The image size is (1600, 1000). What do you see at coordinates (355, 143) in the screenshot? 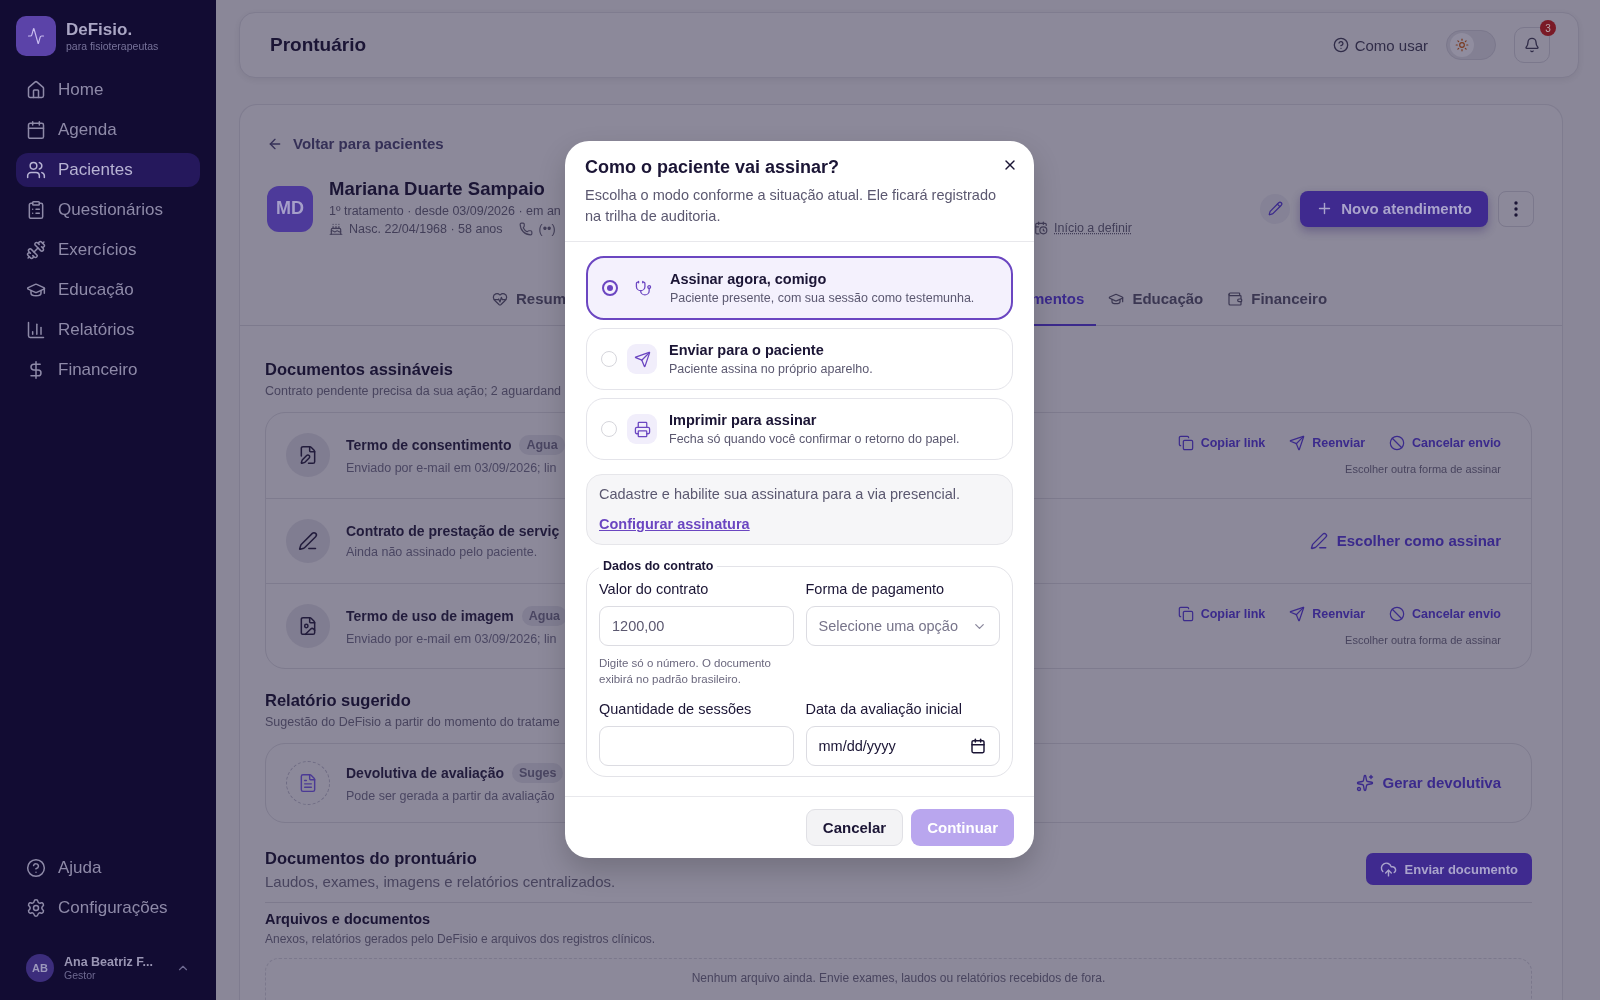
I see `back-link: Voltar para pacientes` at bounding box center [355, 143].